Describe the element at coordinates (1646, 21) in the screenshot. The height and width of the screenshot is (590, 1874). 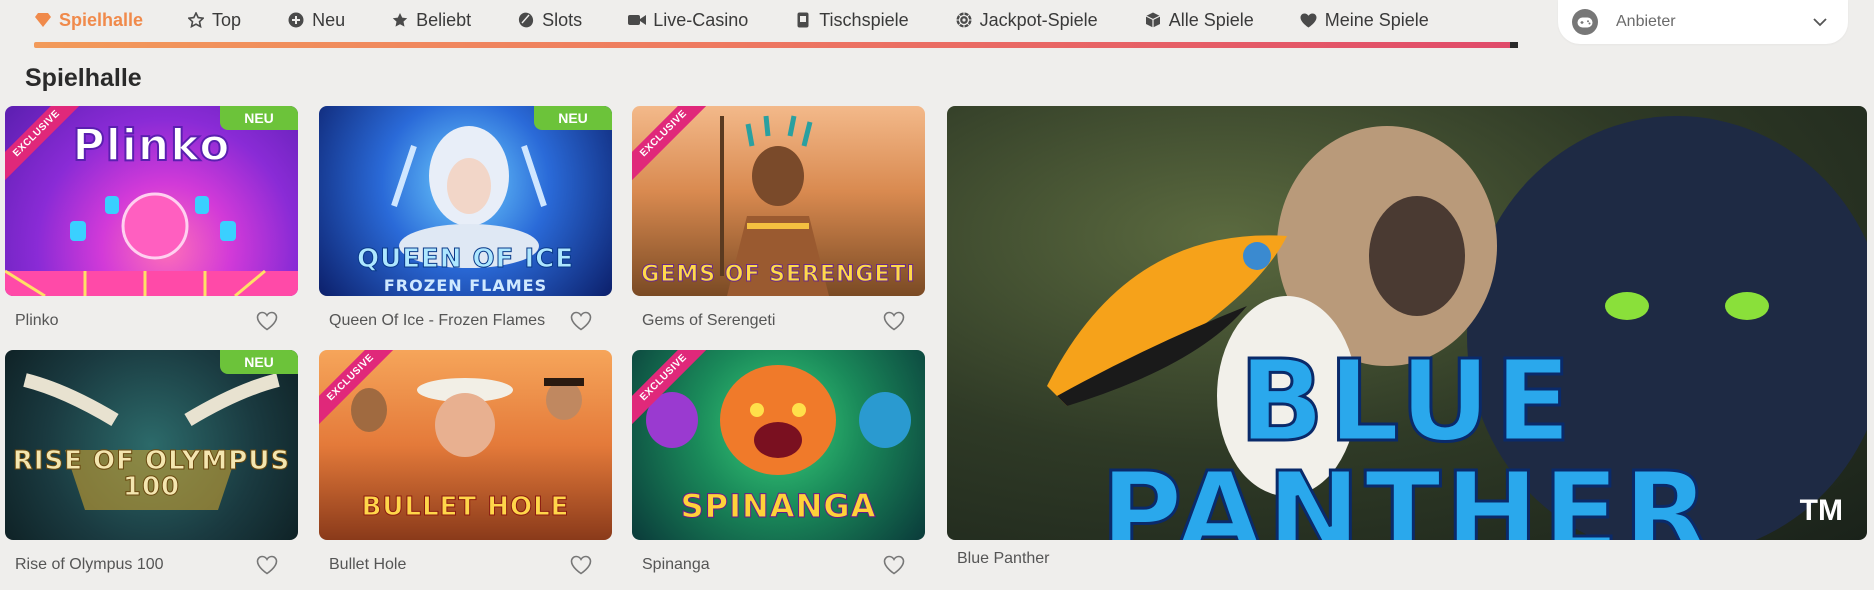
I see `provider-label: Anbieter` at that location.